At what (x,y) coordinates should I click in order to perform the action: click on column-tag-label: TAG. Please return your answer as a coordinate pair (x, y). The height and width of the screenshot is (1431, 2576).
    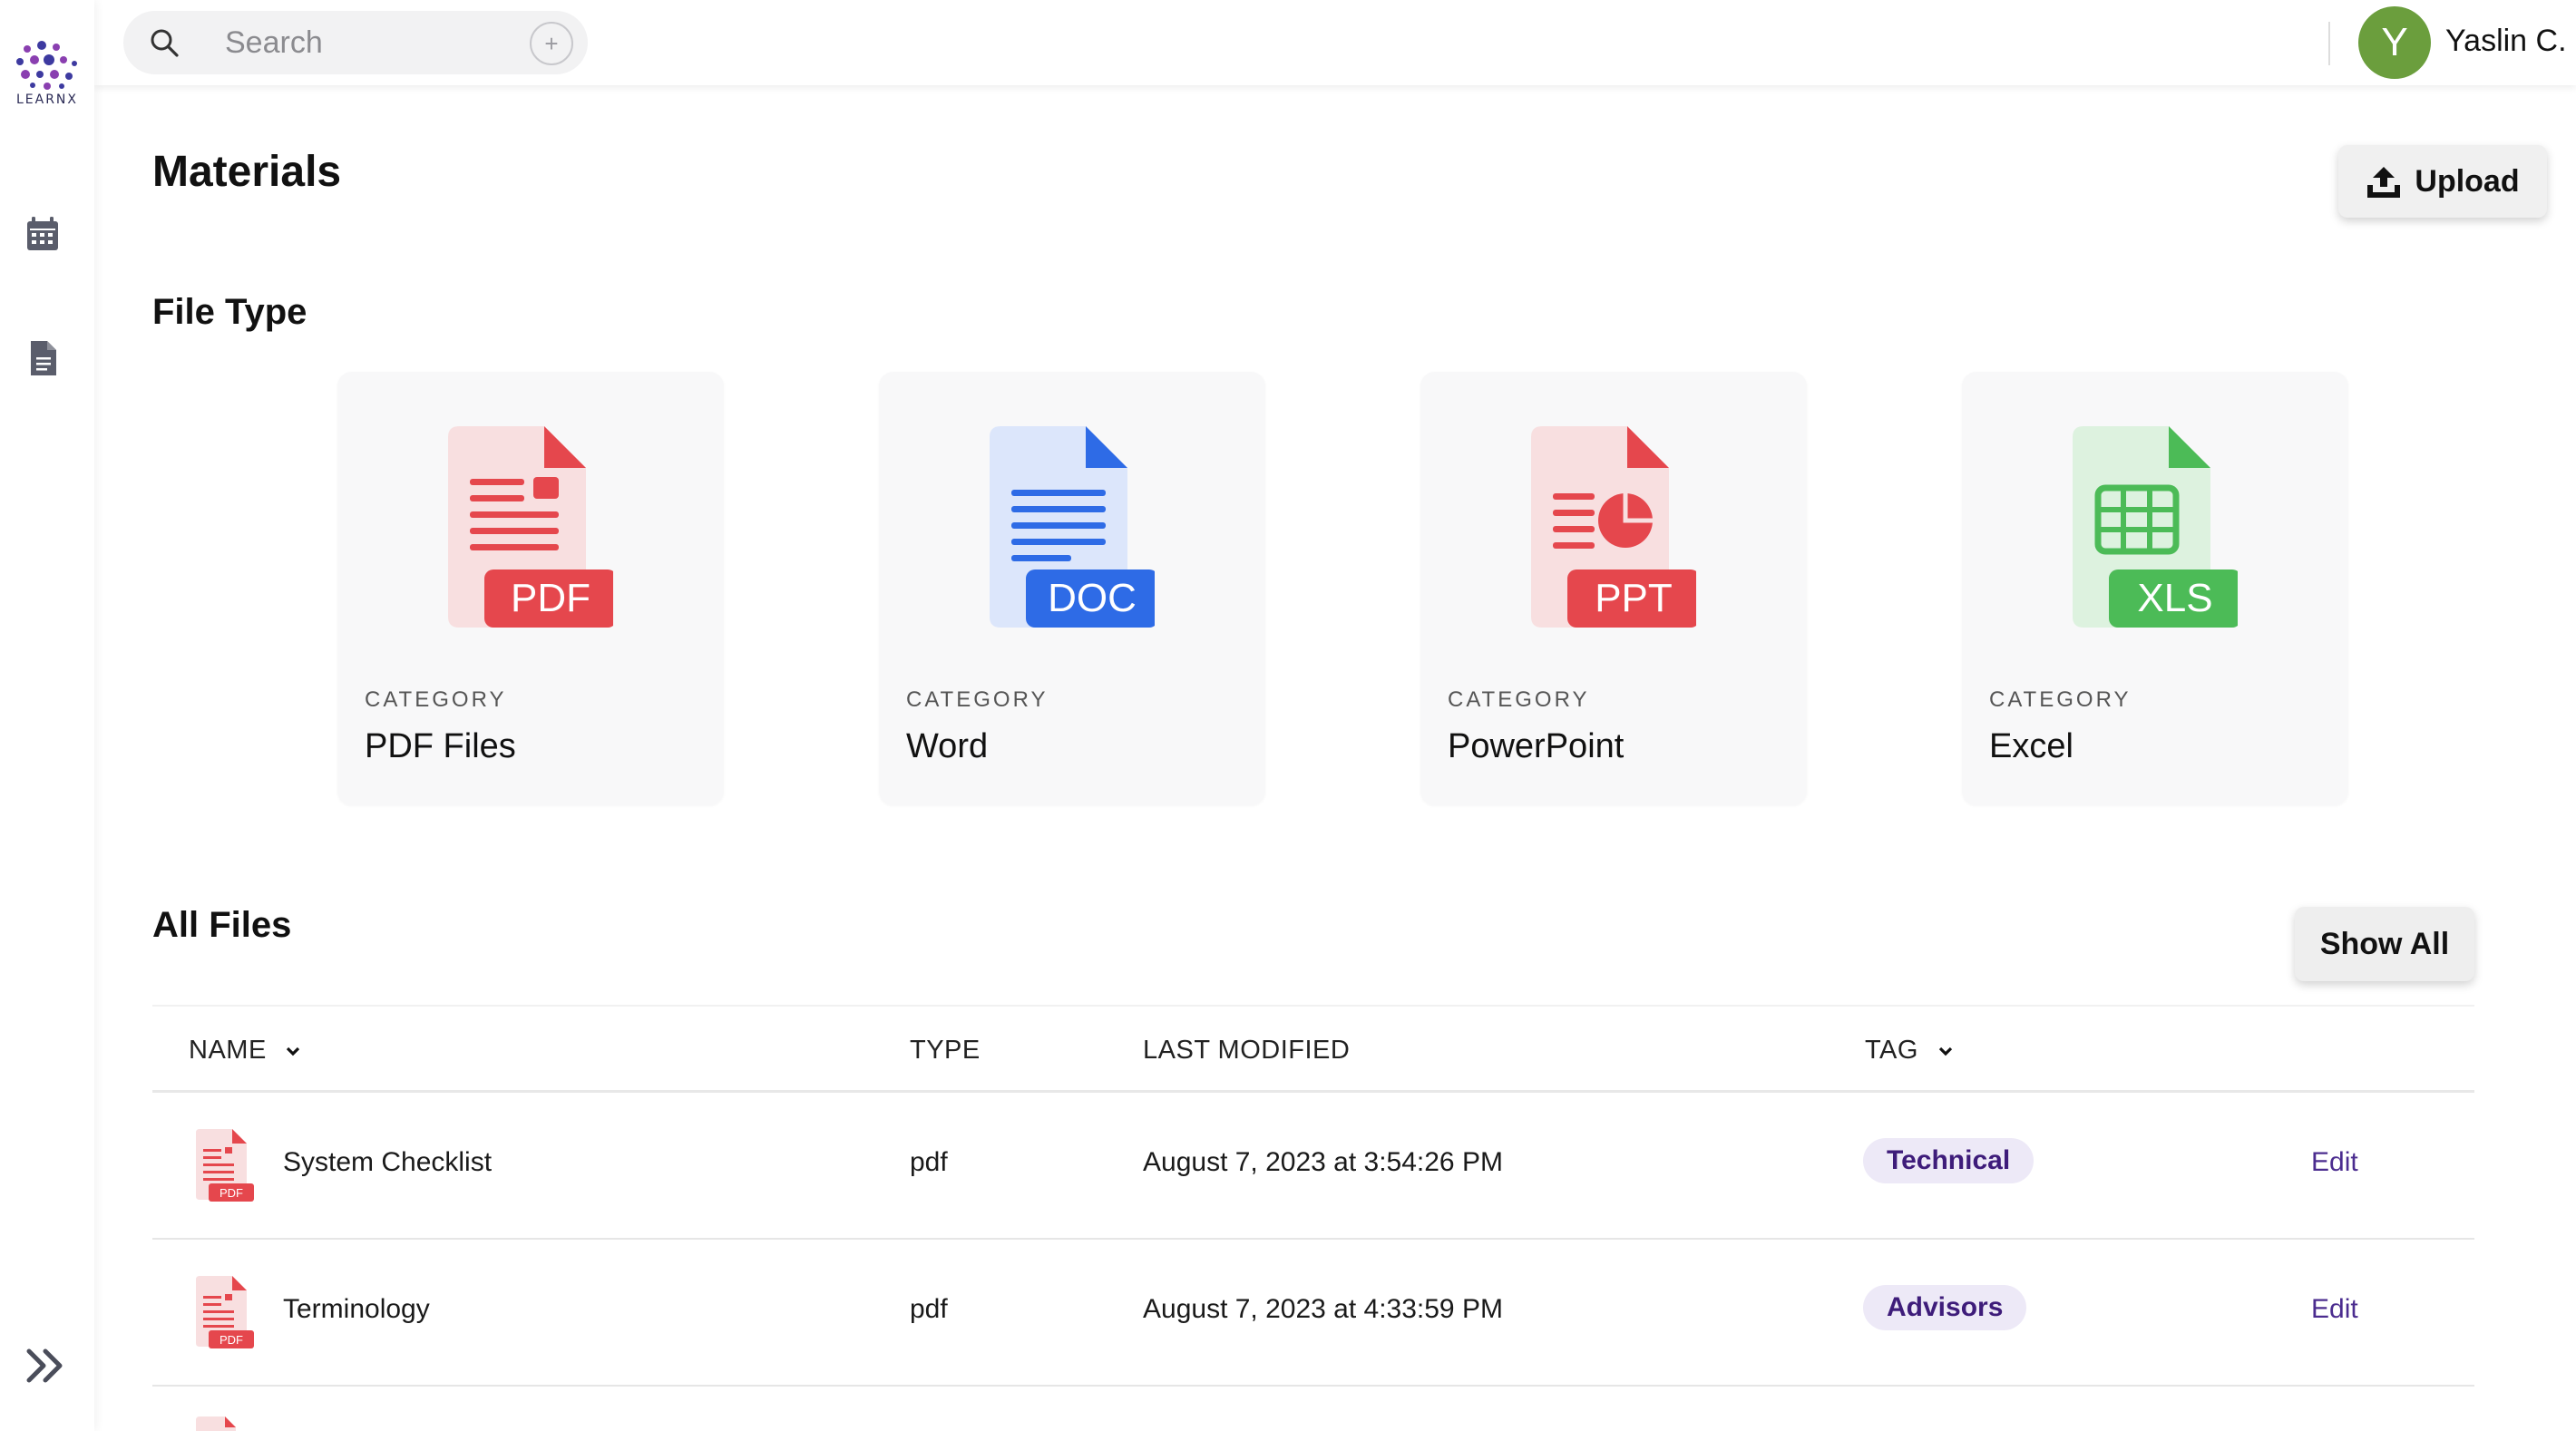
    Looking at the image, I should click on (1891, 1050).